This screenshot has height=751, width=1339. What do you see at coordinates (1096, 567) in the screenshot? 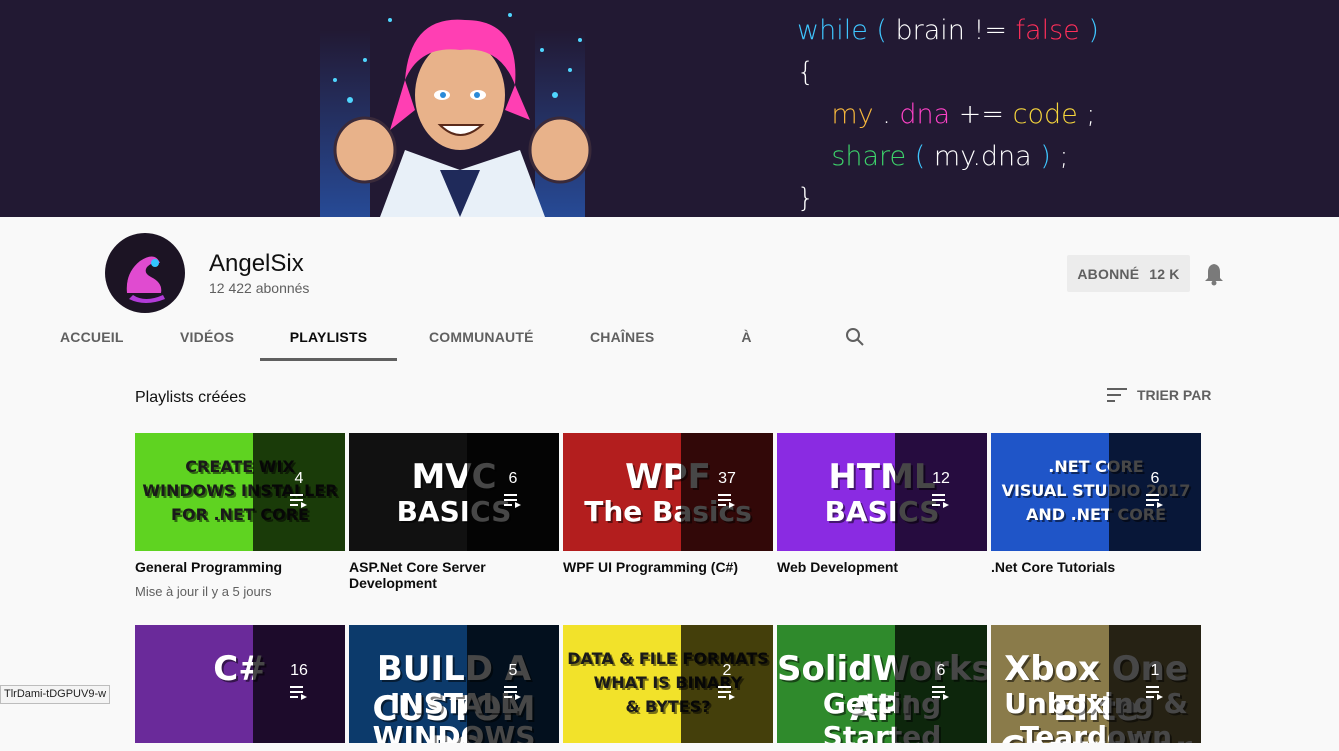
I see `playlist-title: .Net Core Tutorials` at bounding box center [1096, 567].